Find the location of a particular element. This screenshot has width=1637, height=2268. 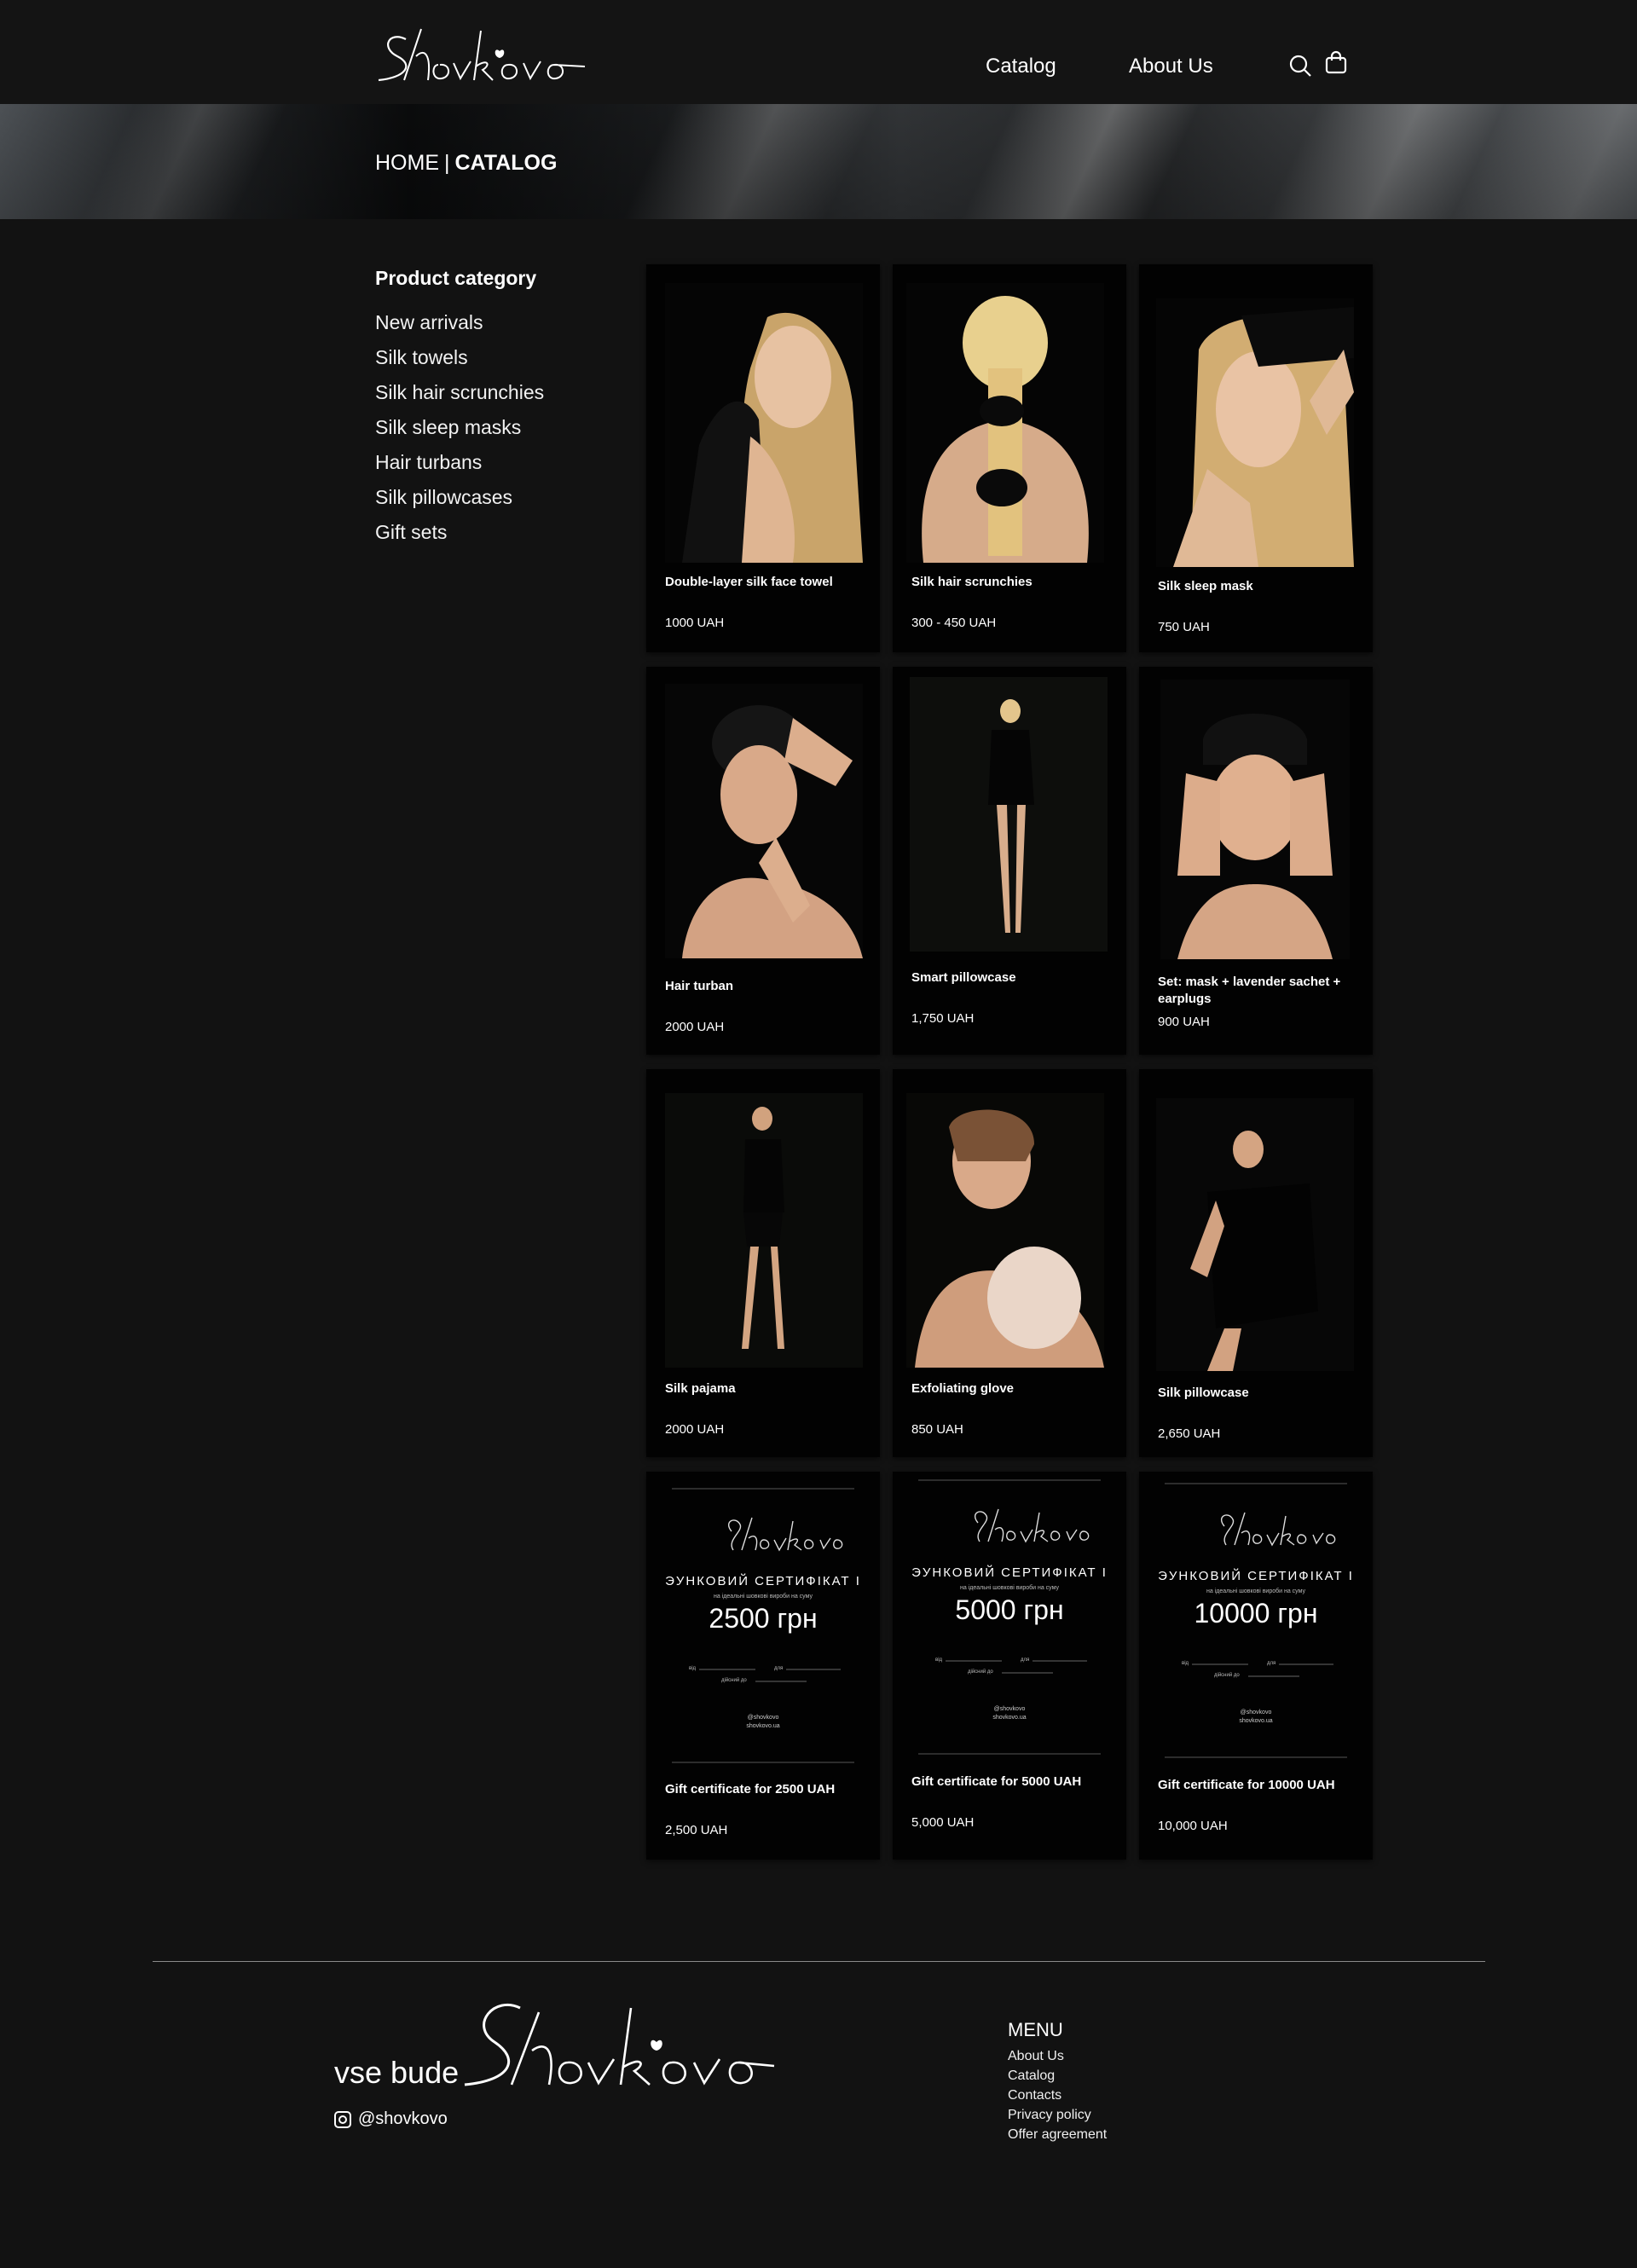

product-card: Double-layer silk face towel 1000 UAH is located at coordinates (763, 458).